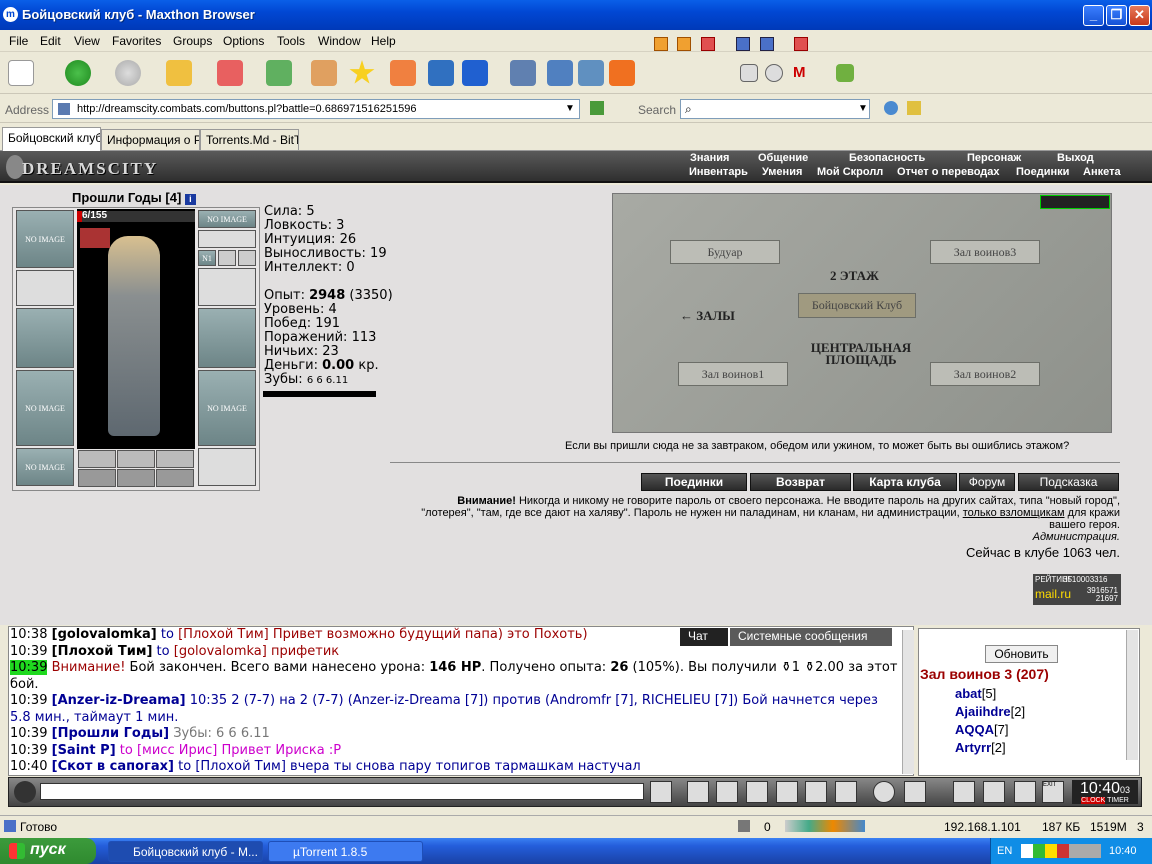  Describe the element at coordinates (801, 44) in the screenshot. I see `close-all-icon` at that location.